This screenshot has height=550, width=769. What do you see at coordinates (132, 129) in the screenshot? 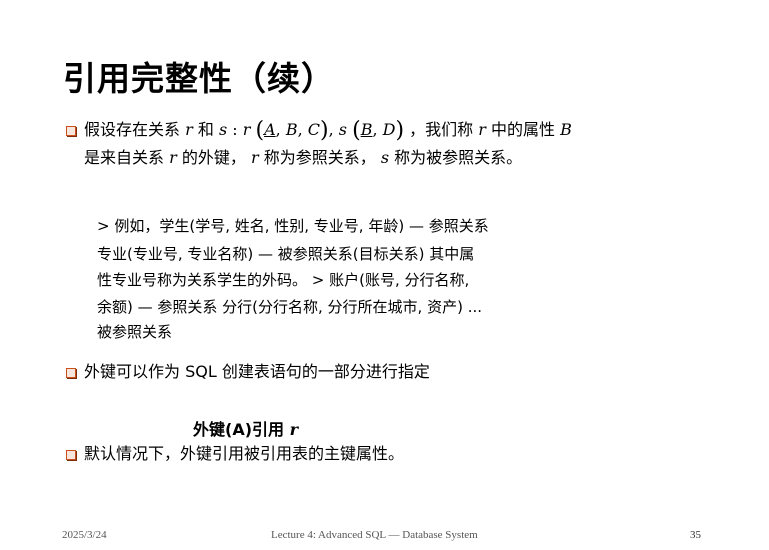
I see `bullet1-text-intro: 假设存在关系` at bounding box center [132, 129].